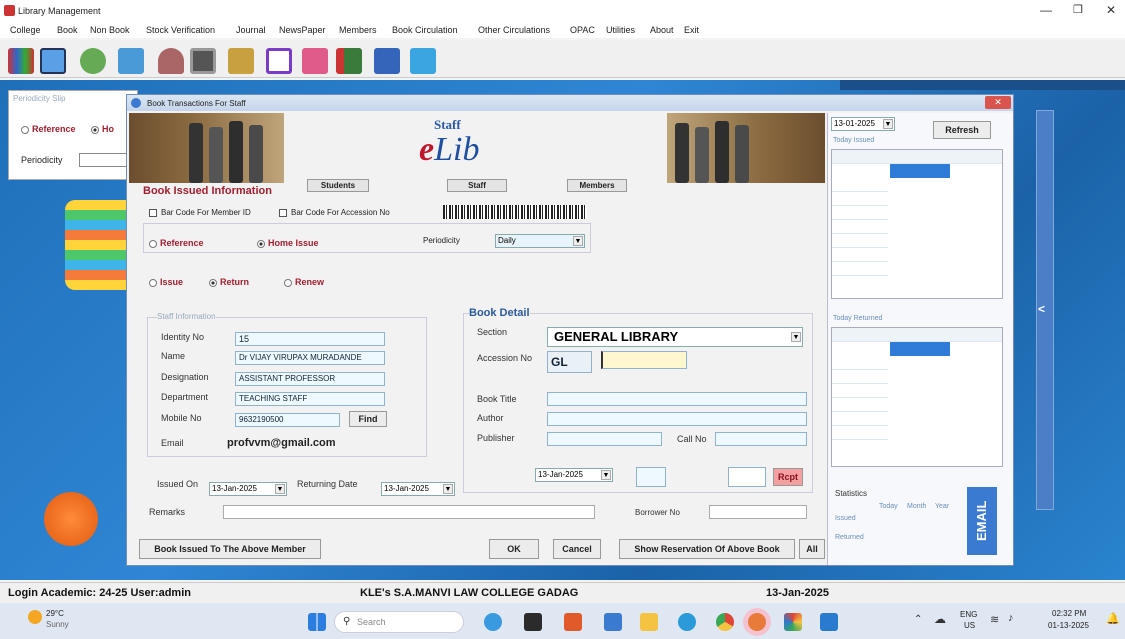 This screenshot has width=1125, height=639. Describe the element at coordinates (302, 30) in the screenshot. I see `menu-newspaper: NewsPaper` at that location.